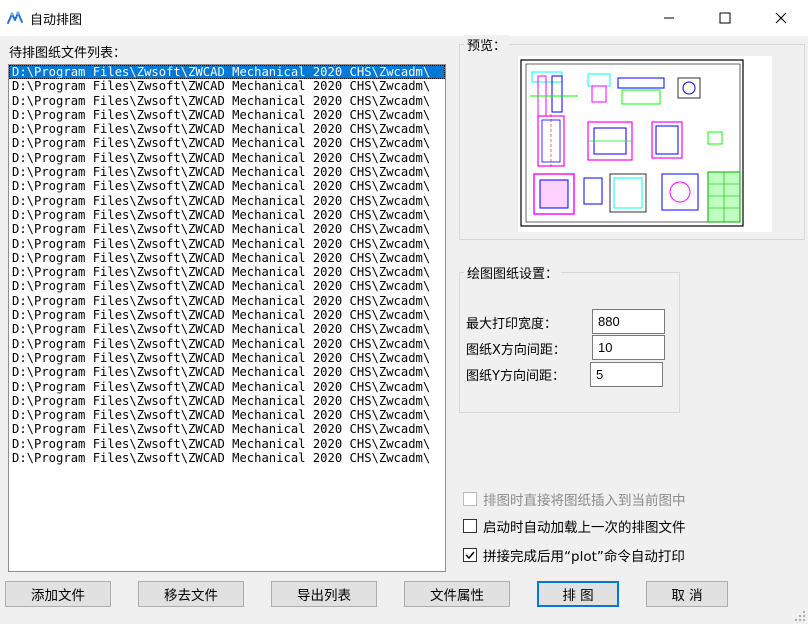  I want to click on autoprint-checkbox: 拼接完成后用“plot”命令自动打印, so click(574, 555).